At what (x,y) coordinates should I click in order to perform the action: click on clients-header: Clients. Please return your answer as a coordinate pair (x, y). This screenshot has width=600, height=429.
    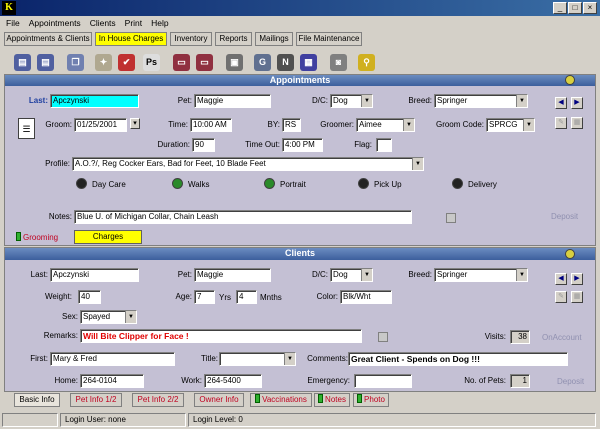
    Looking at the image, I should click on (300, 254).